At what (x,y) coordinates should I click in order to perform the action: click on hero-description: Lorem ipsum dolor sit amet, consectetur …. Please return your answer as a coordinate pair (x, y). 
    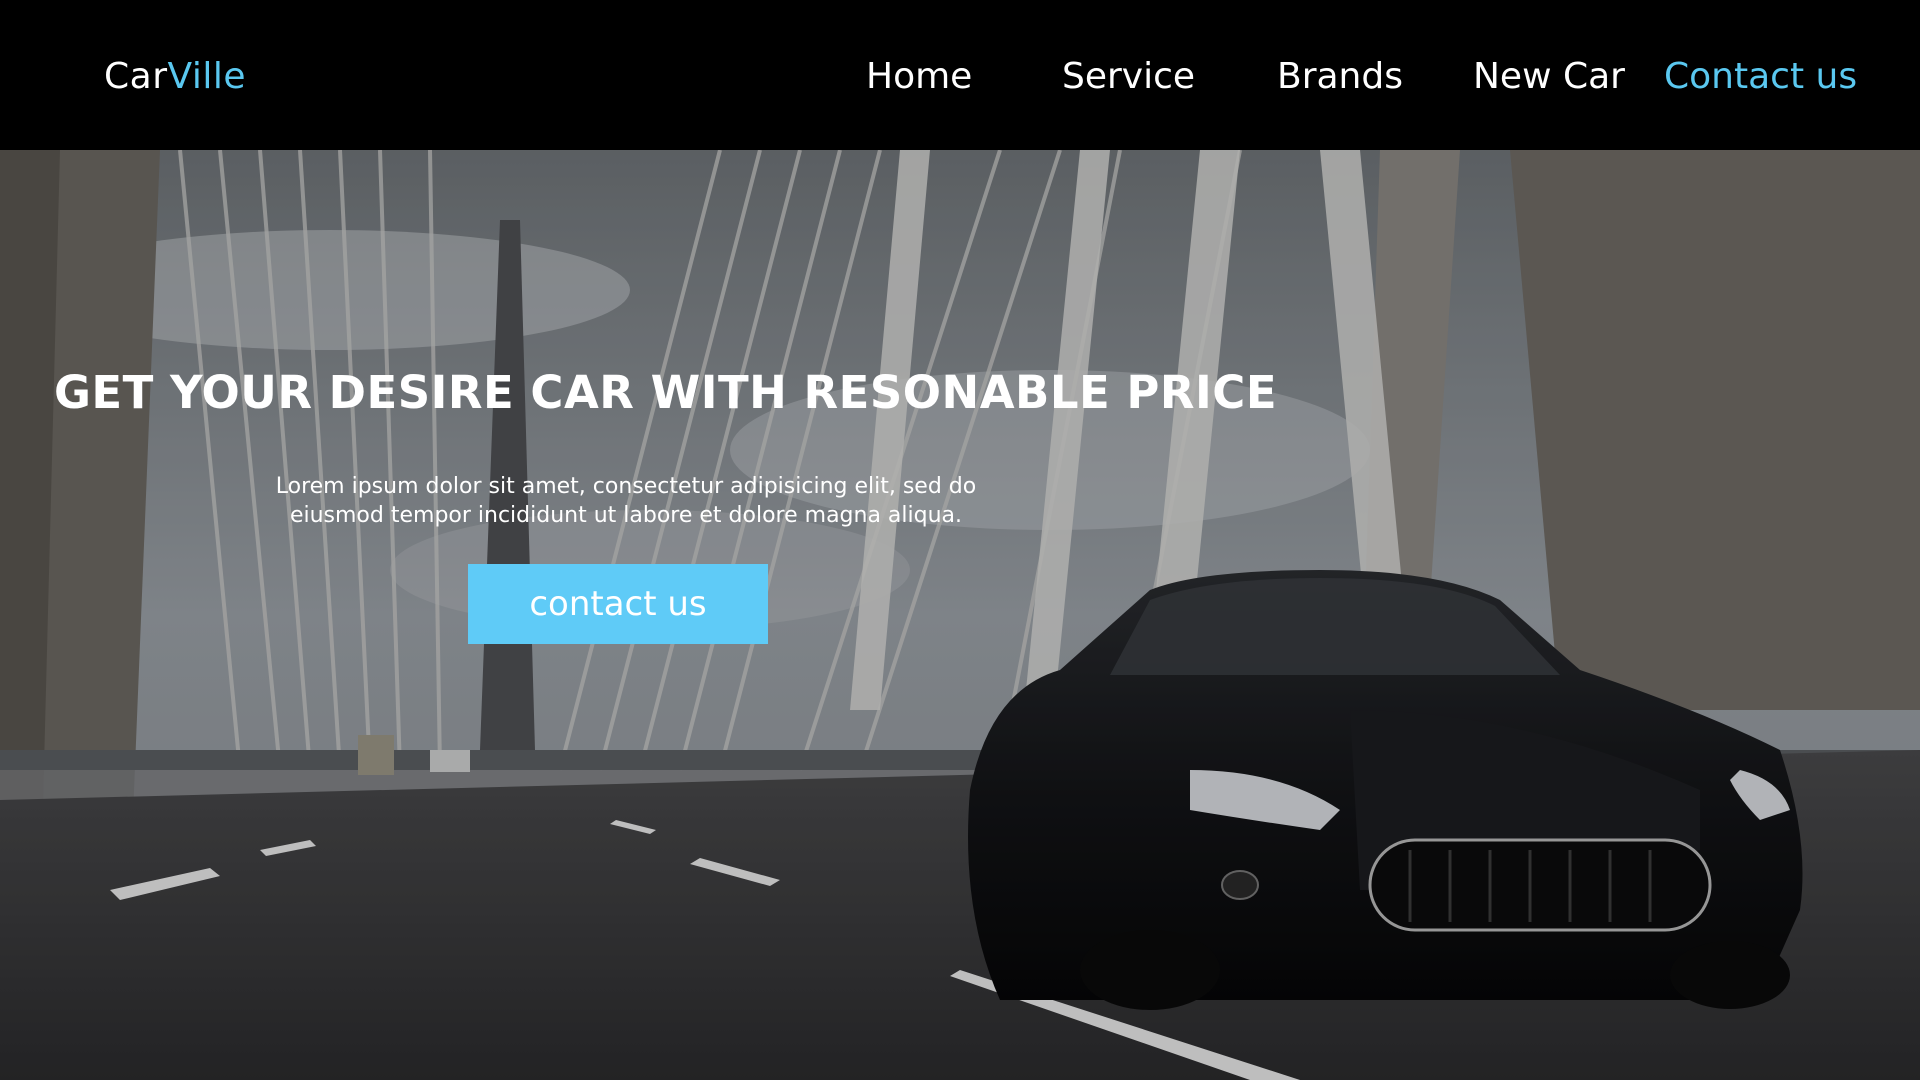
    Looking at the image, I should click on (626, 501).